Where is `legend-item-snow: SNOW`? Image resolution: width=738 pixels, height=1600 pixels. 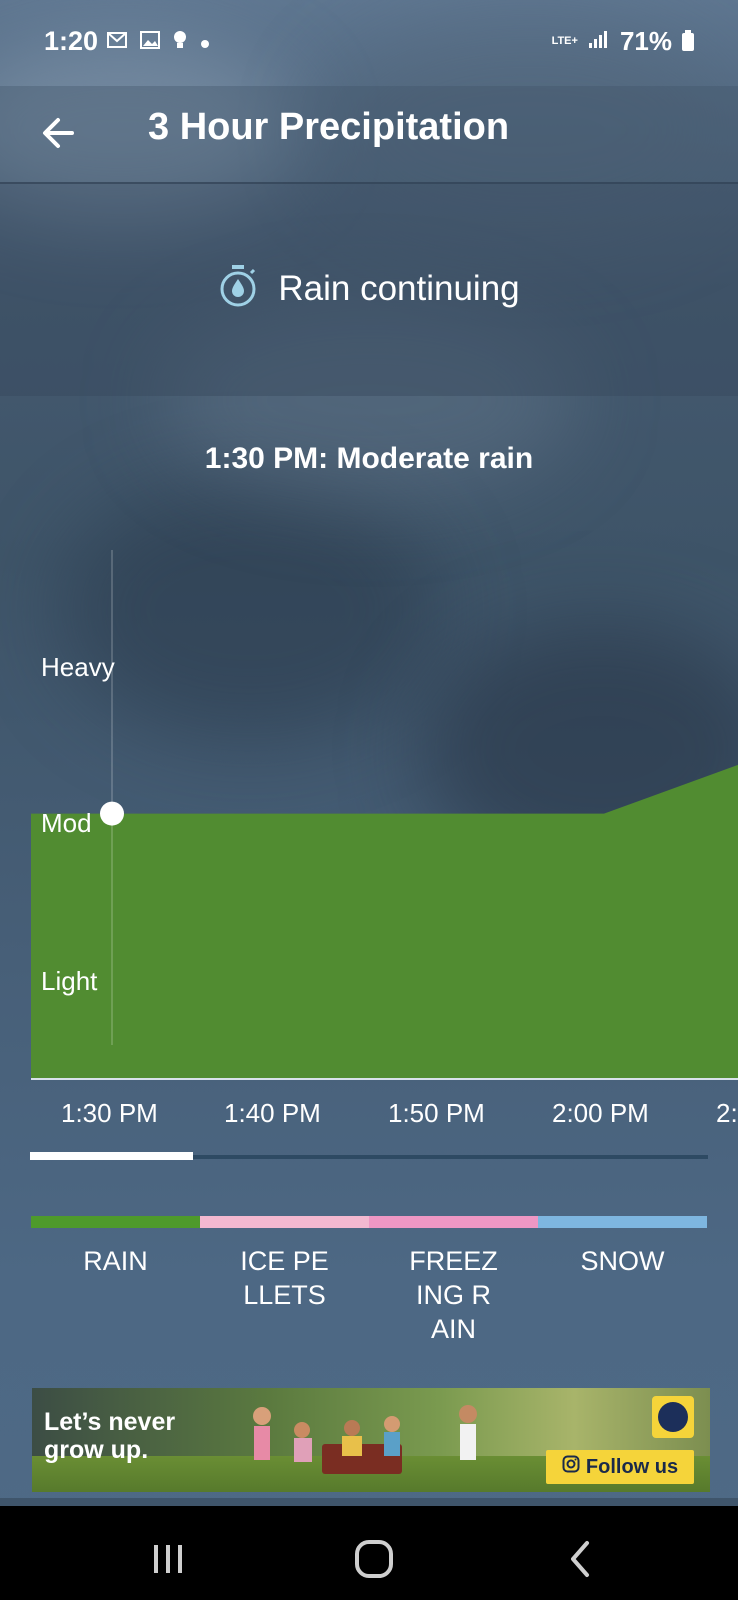 legend-item-snow: SNOW is located at coordinates (622, 1281).